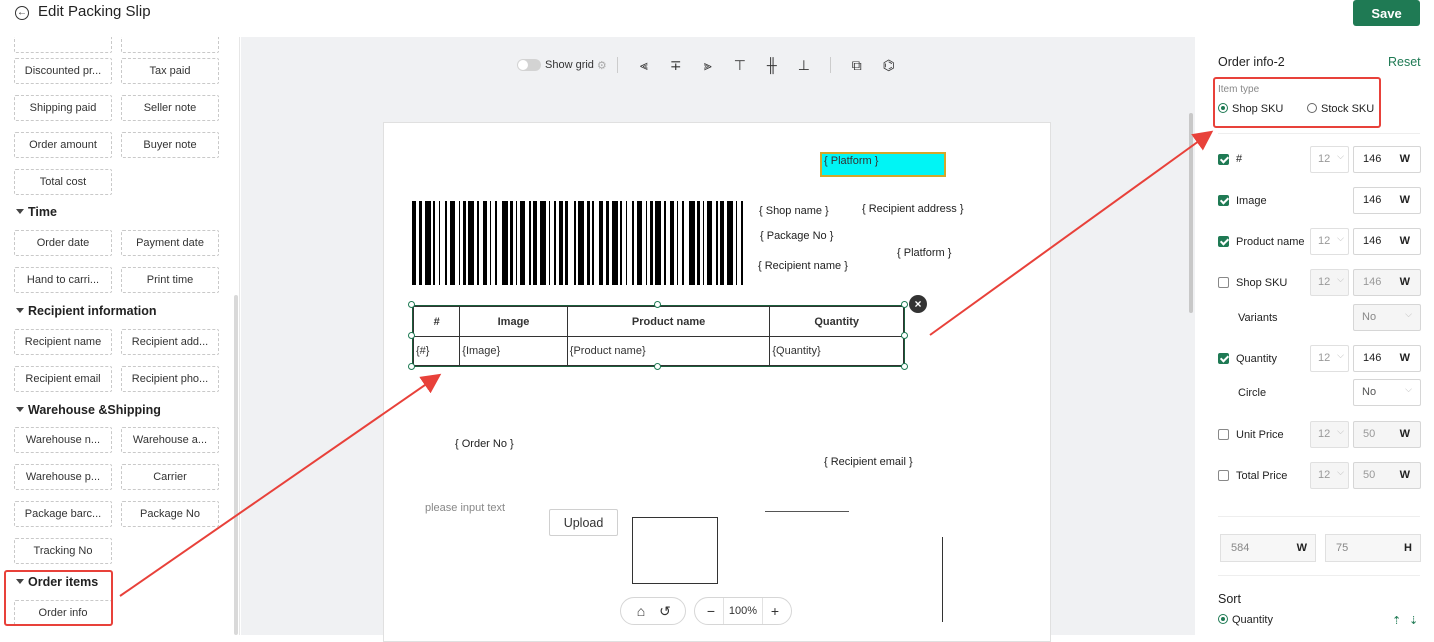 The image size is (1434, 642). I want to click on field-shipping-paid: Shipping paid, so click(63, 108).